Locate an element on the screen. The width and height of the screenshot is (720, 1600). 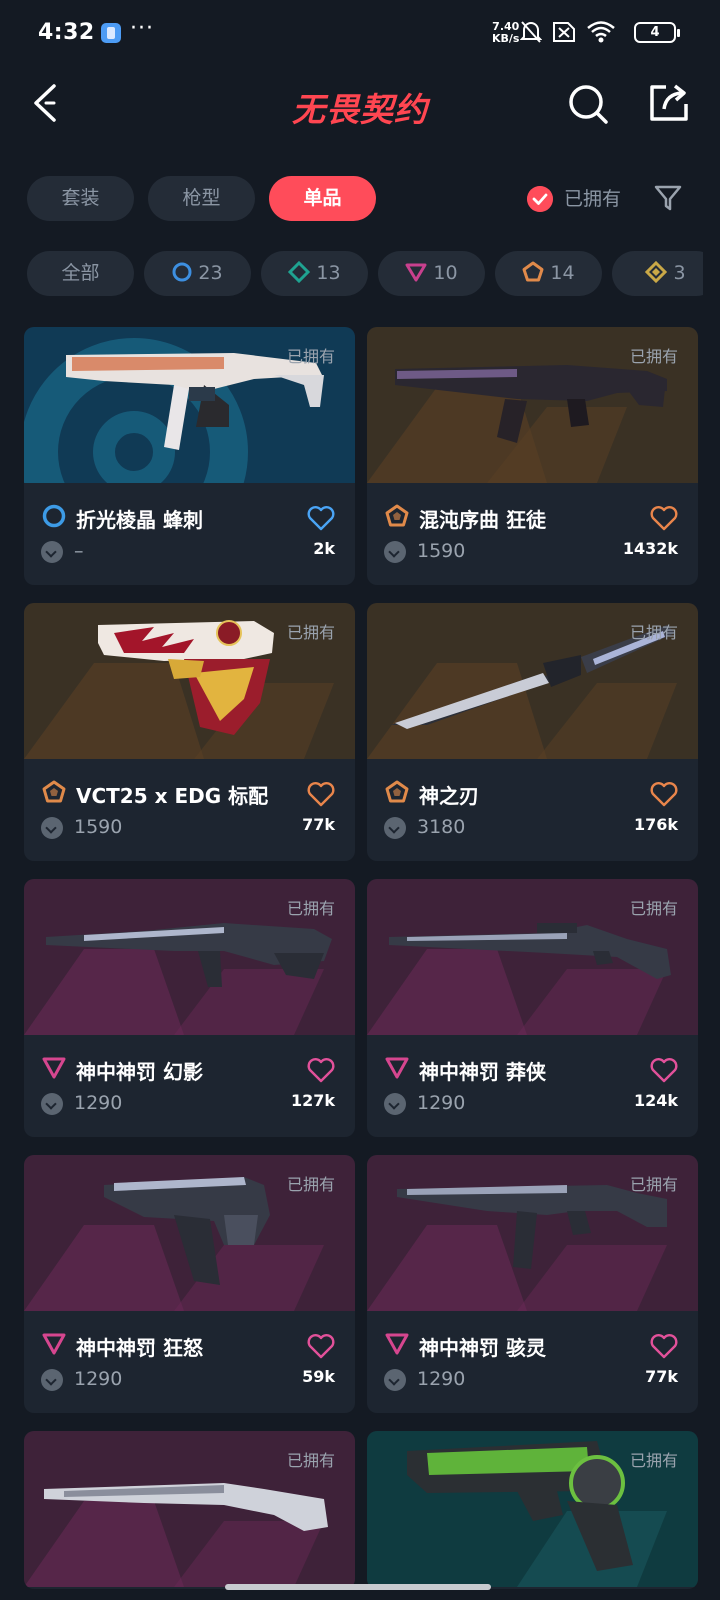
skin-price: 3180 is located at coordinates (441, 827).